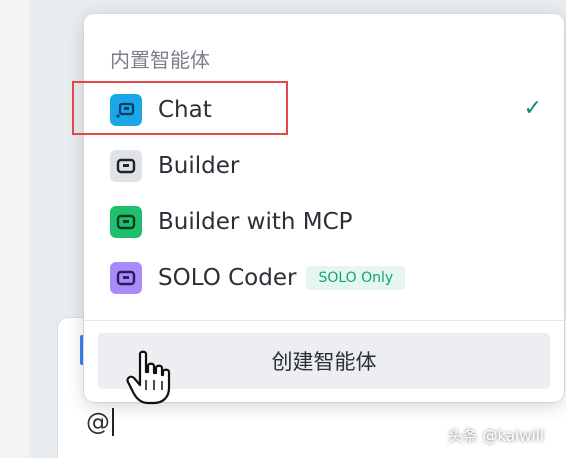 This screenshot has height=458, width=566. What do you see at coordinates (356, 278) in the screenshot?
I see `solo-only-badge: SOLO Only` at bounding box center [356, 278].